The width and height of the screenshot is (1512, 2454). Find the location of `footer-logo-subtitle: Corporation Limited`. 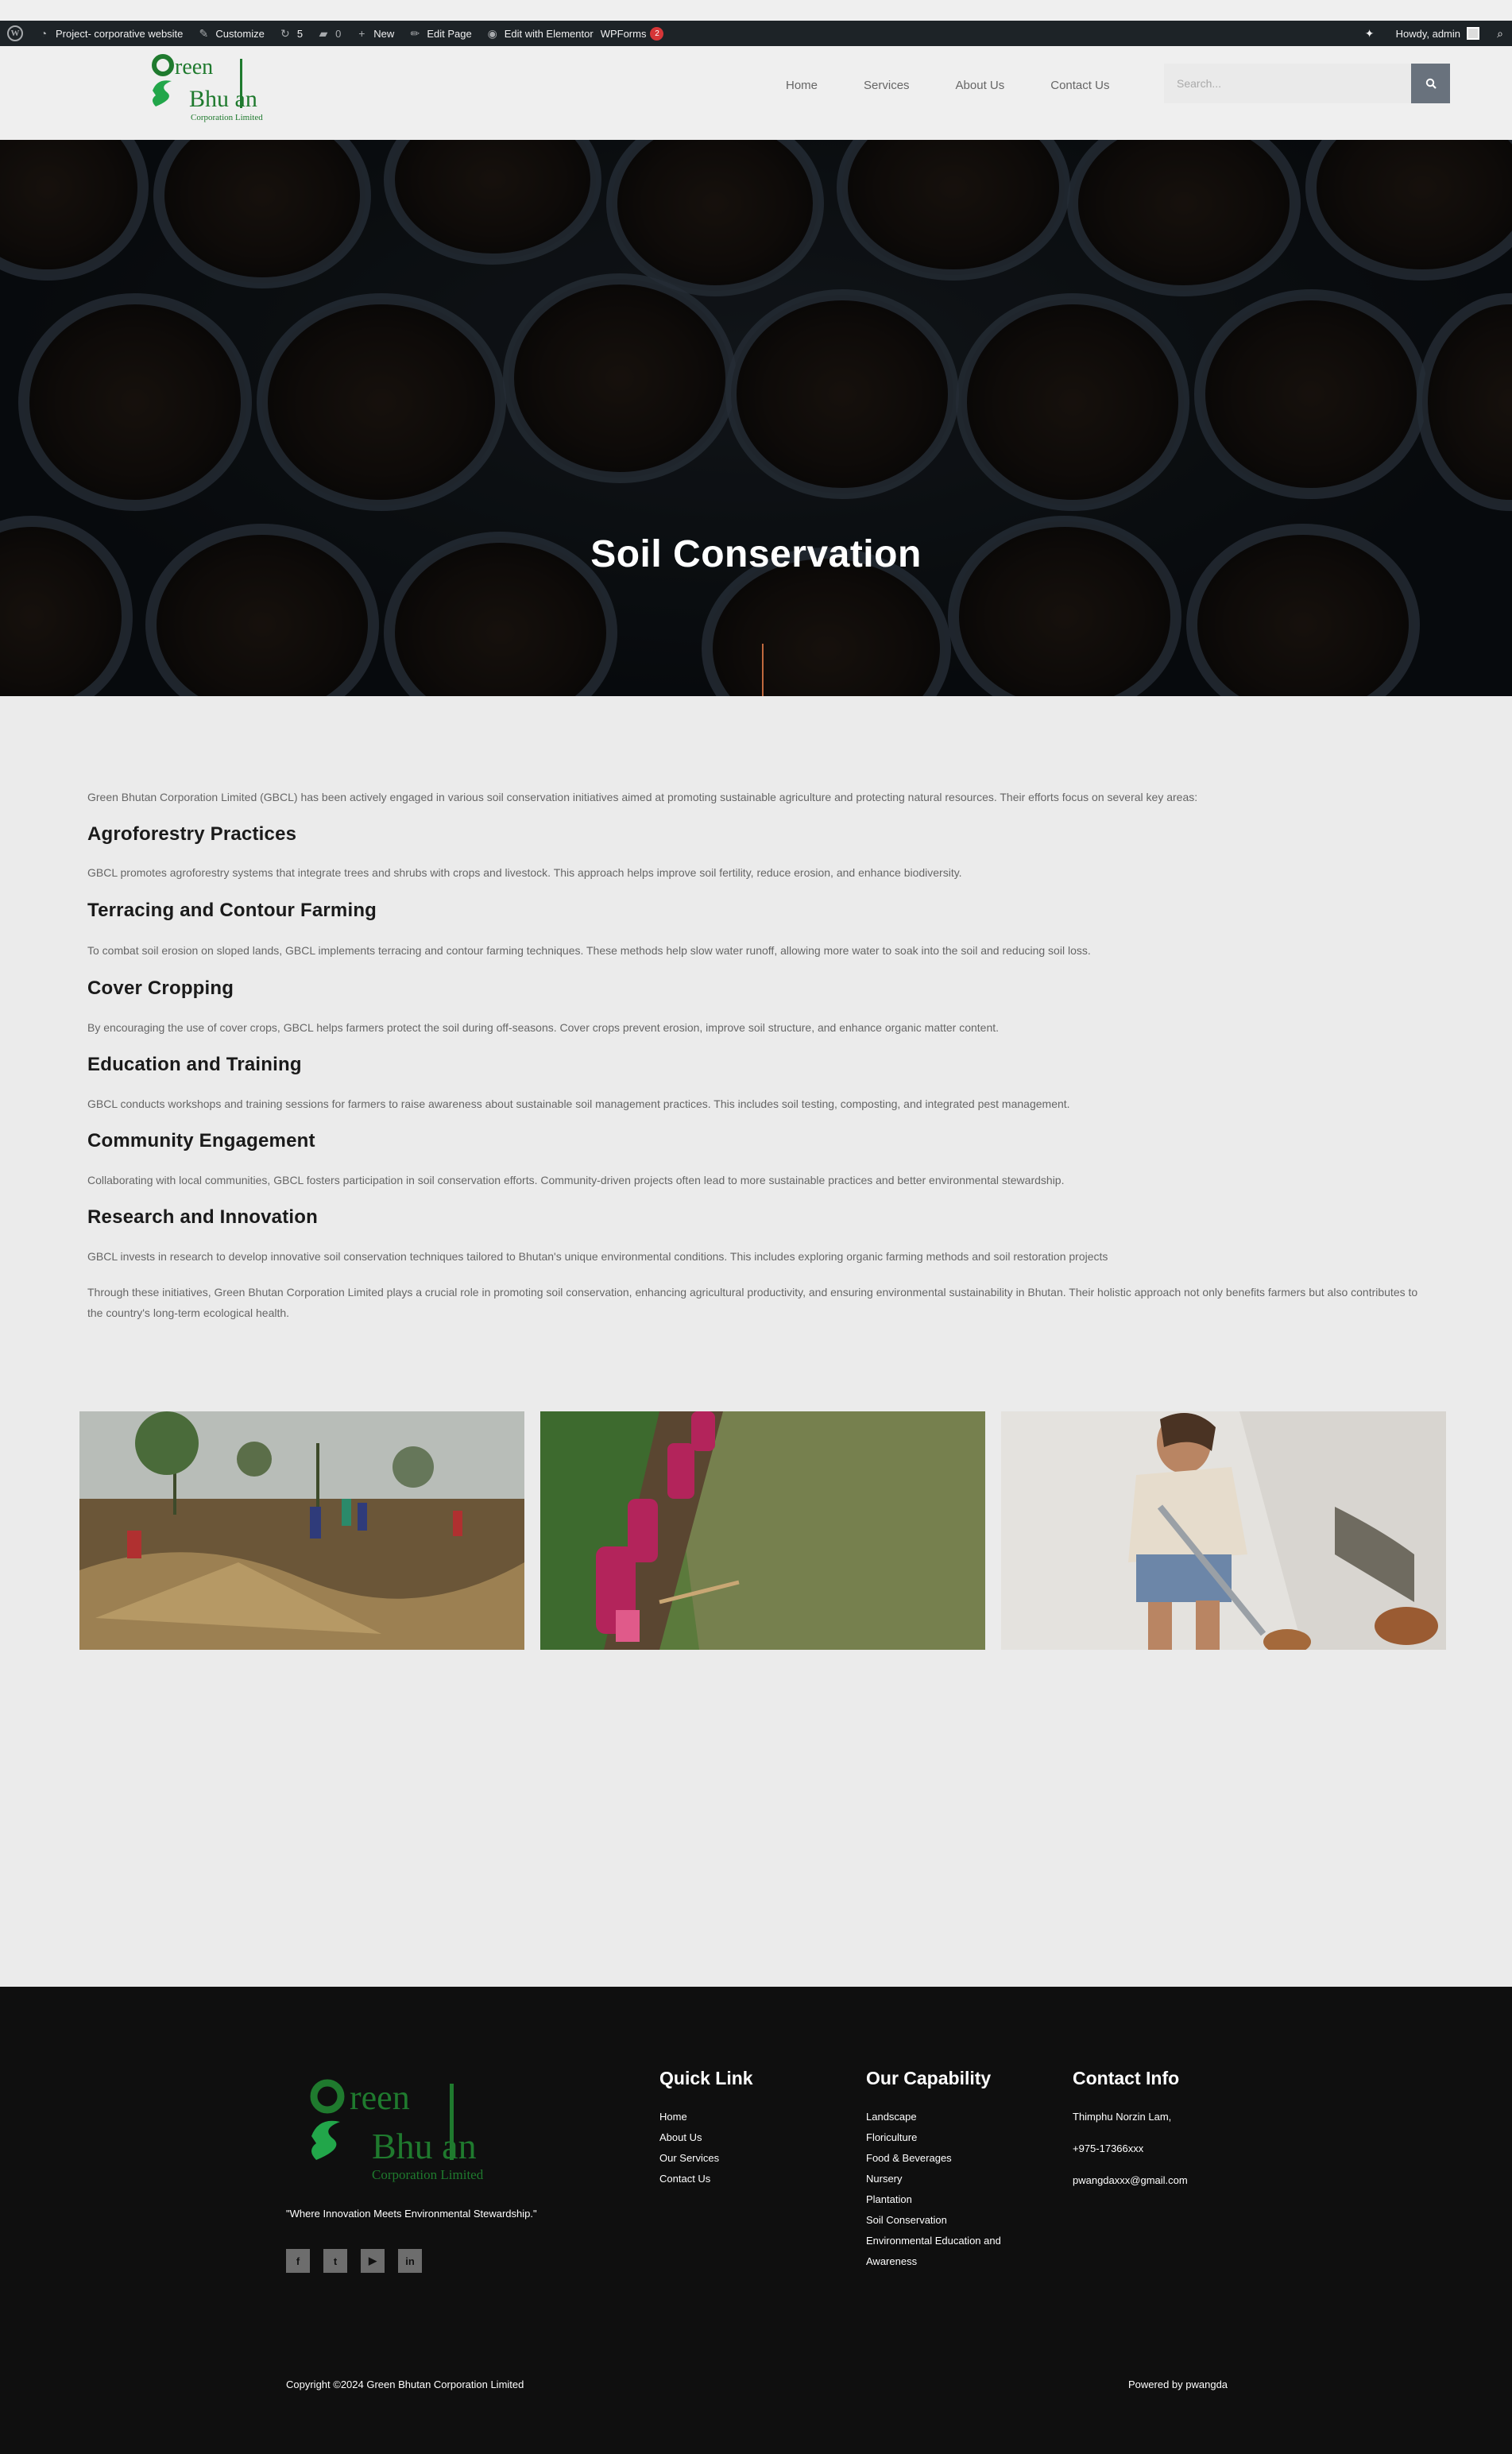

footer-logo-subtitle: Corporation Limited is located at coordinates (428, 2174).